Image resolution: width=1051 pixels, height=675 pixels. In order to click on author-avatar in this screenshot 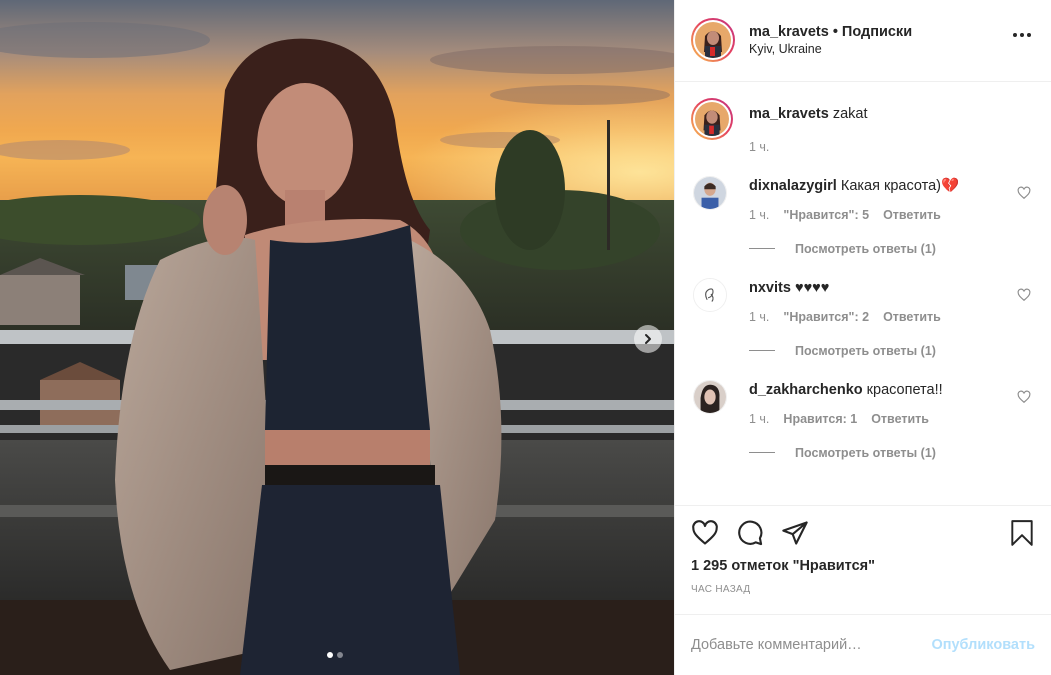, I will do `click(713, 40)`.